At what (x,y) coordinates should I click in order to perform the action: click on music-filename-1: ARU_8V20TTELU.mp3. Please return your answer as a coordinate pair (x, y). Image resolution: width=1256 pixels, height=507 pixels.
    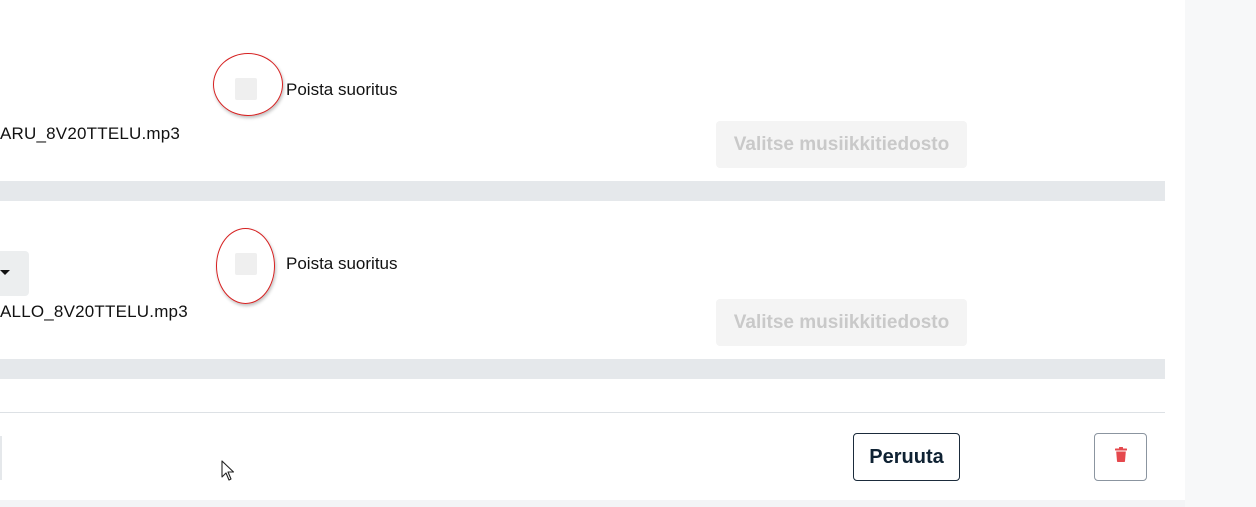
    Looking at the image, I should click on (90, 133).